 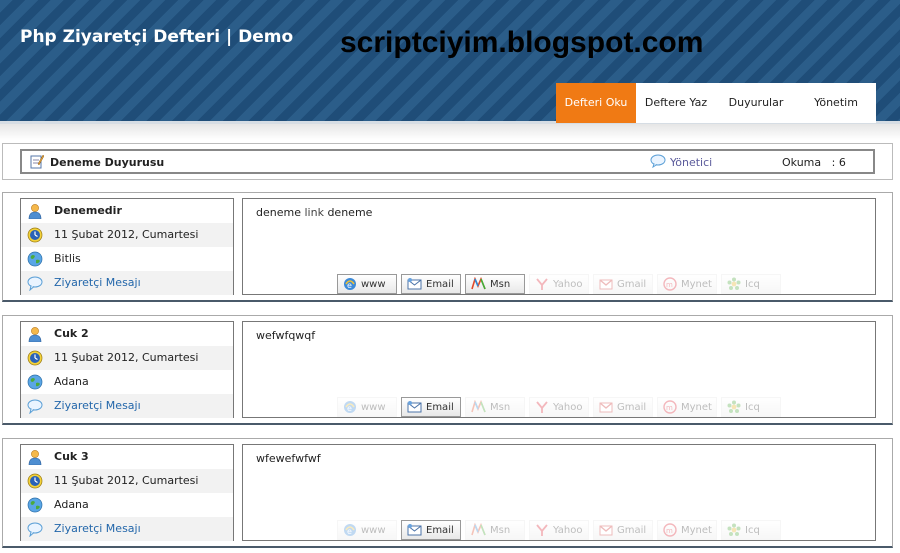 I want to click on entry-message-text: wefwfqwqf, so click(x=285, y=335).